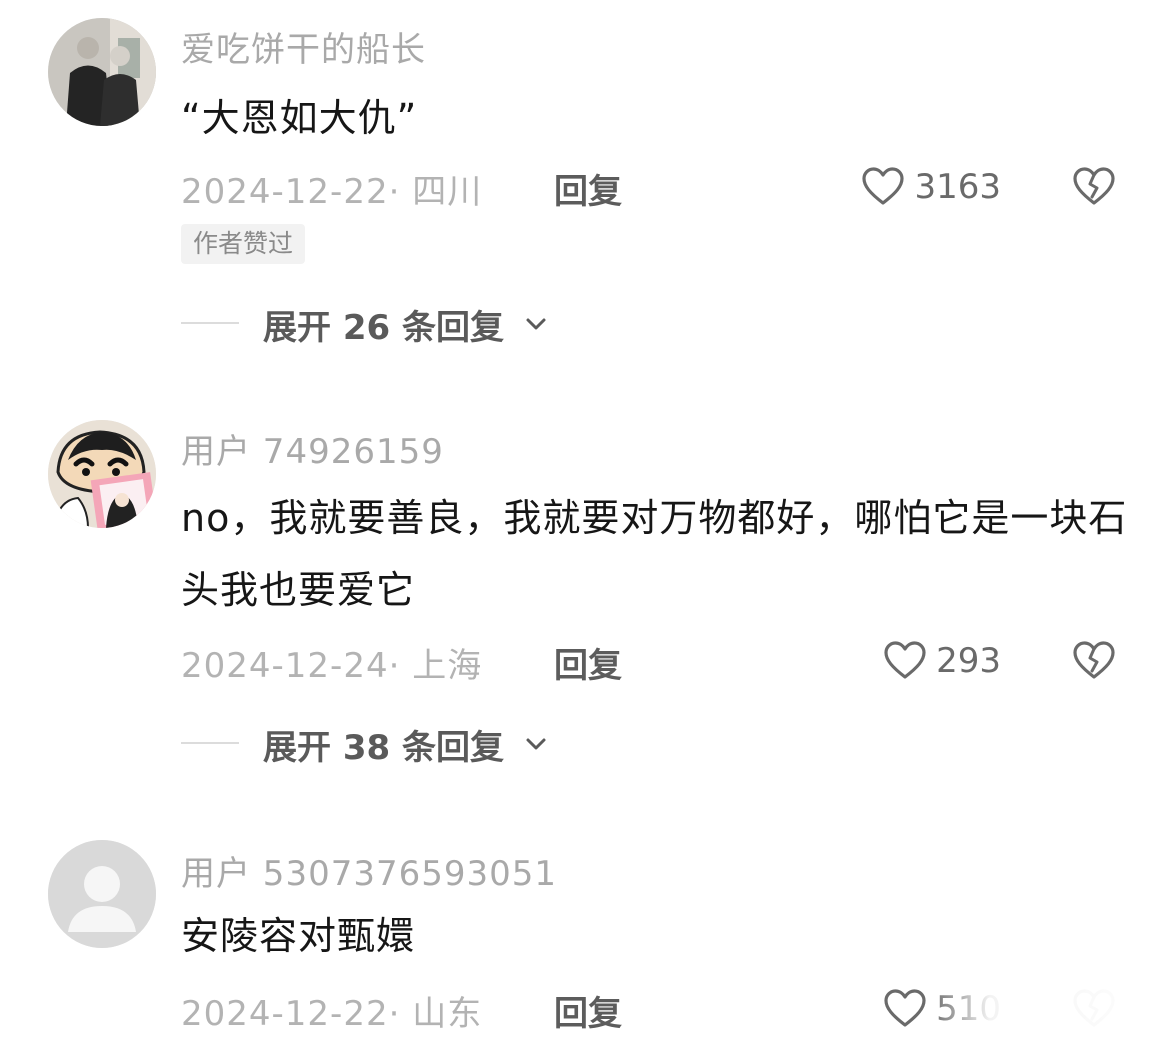  I want to click on heart-icon, so click(905, 1008).